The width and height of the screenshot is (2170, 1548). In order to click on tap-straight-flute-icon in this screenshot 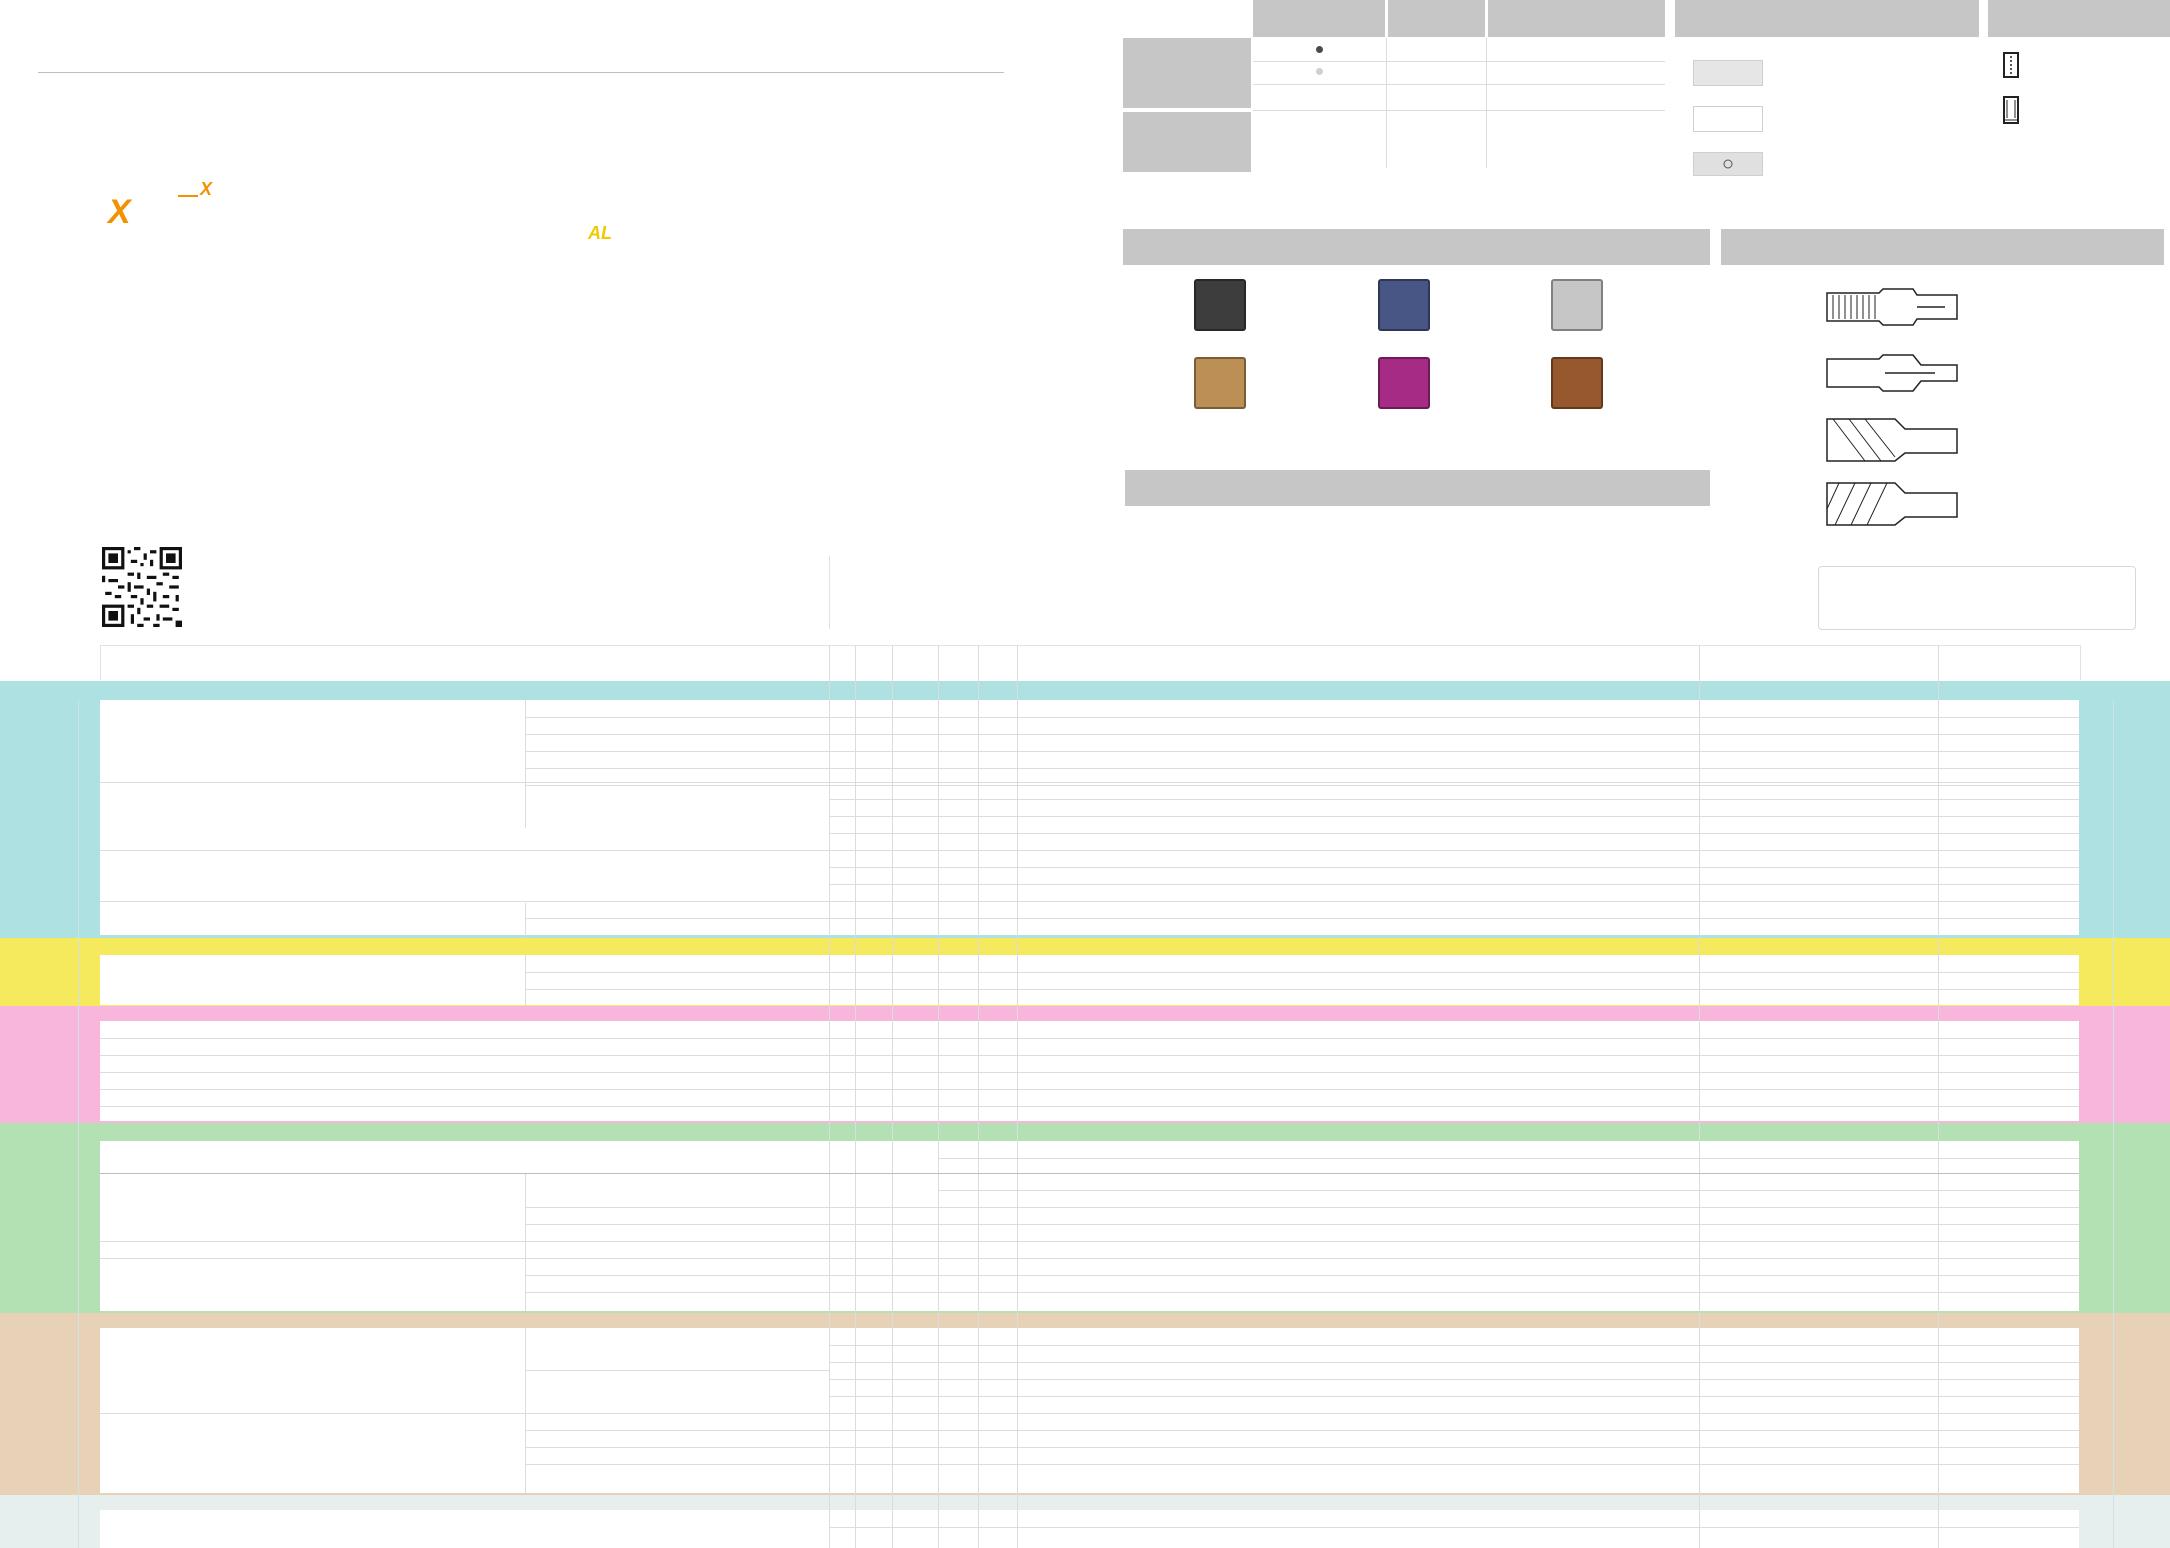, I will do `click(1892, 407)`.